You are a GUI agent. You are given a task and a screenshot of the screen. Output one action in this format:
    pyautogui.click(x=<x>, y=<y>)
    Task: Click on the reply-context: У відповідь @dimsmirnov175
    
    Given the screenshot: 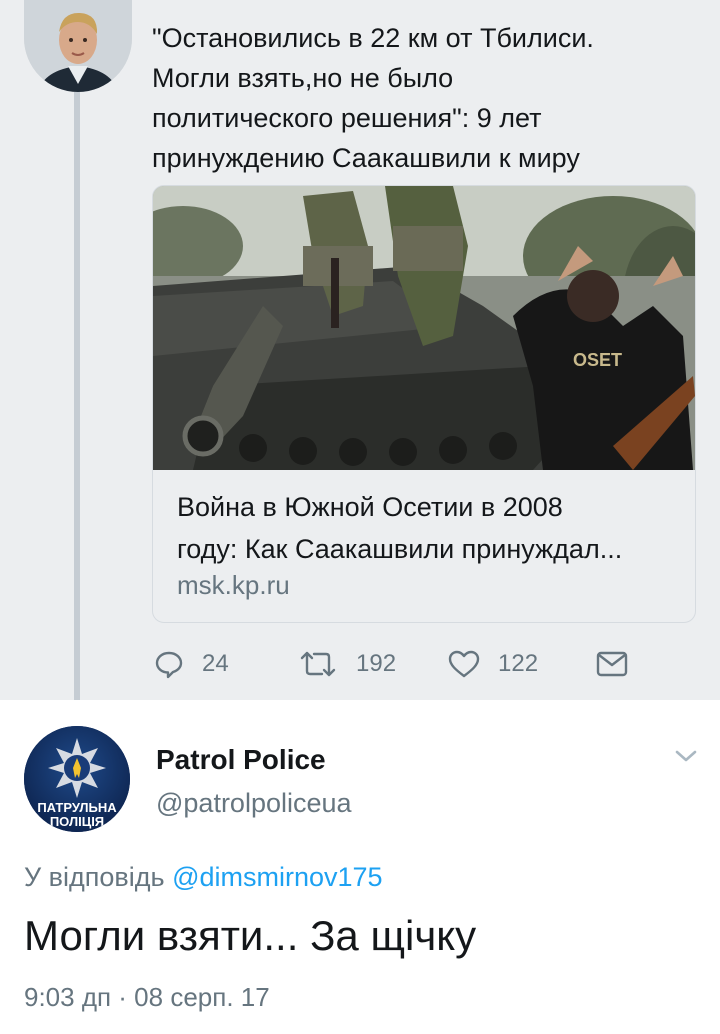 What is the action you would take?
    pyautogui.click(x=203, y=877)
    